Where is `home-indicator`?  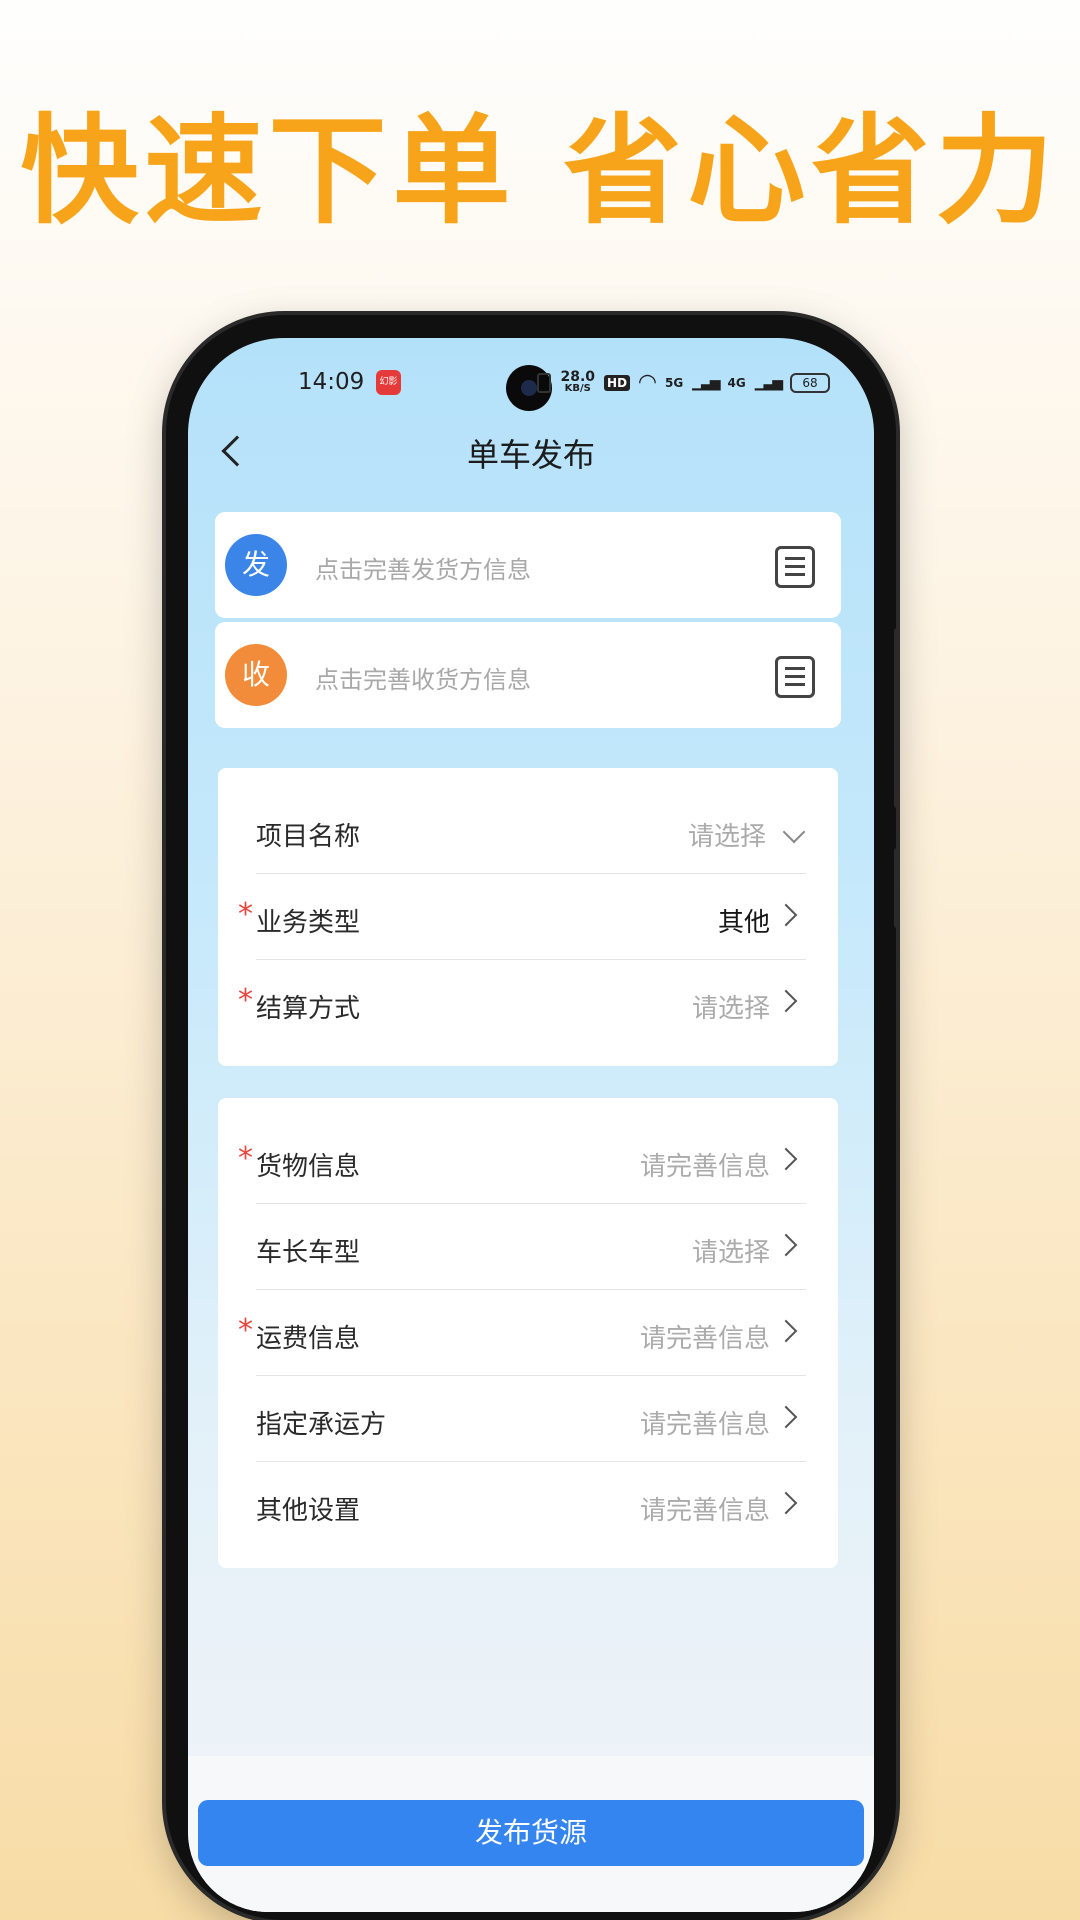 home-indicator is located at coordinates (531, 1889).